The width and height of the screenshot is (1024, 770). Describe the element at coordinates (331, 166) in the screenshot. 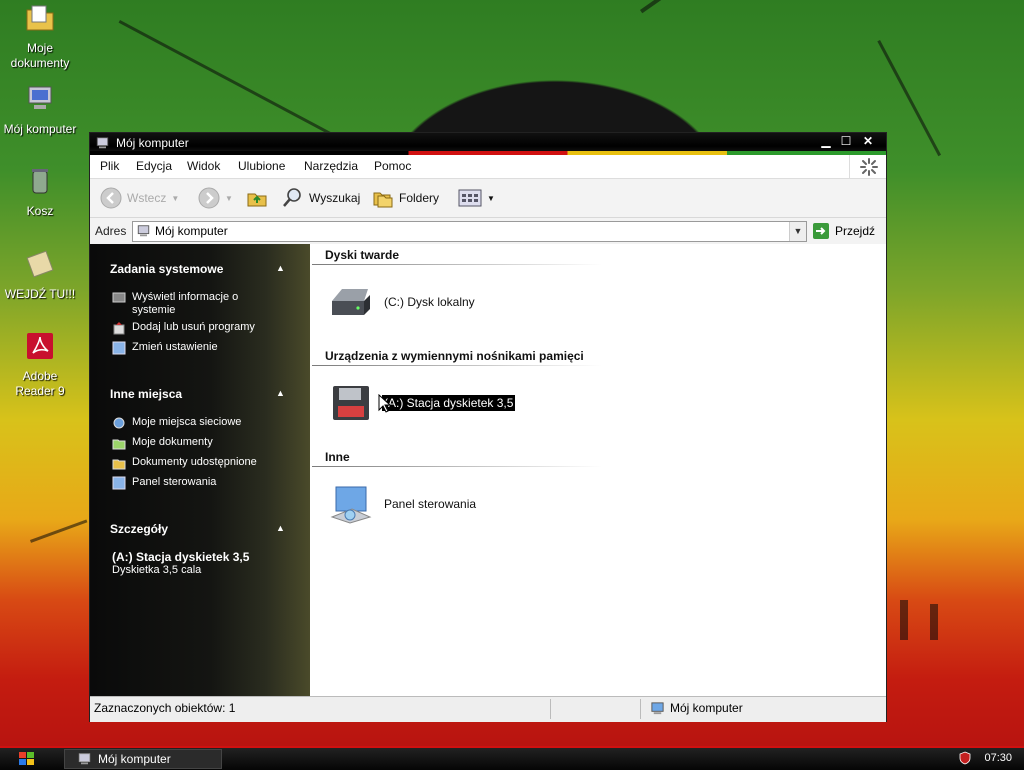

I see `menu-tools: Narzędzia` at that location.